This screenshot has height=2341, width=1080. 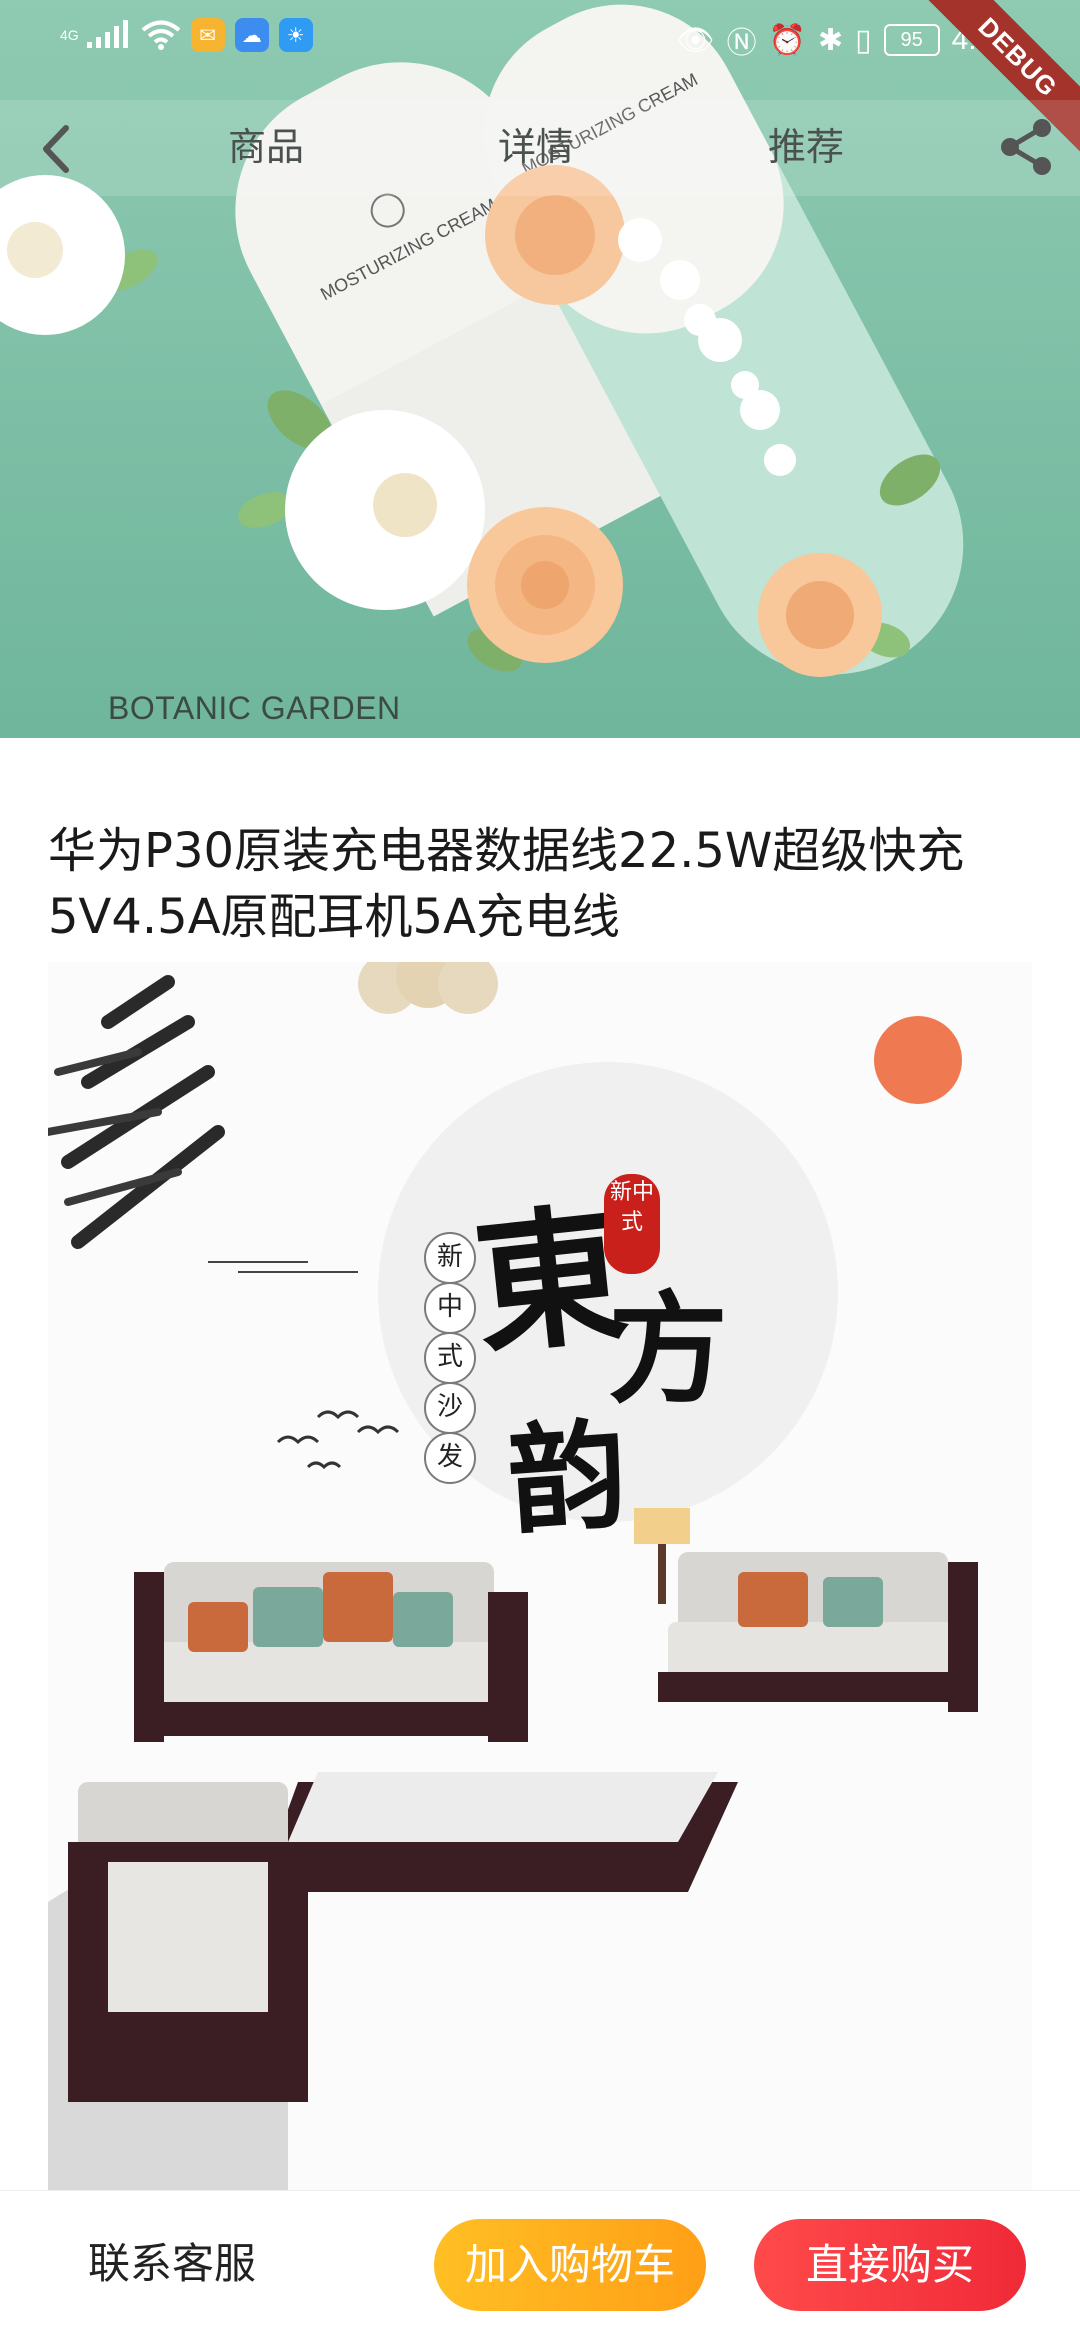 I want to click on tab-detail: 详情, so click(x=536, y=147).